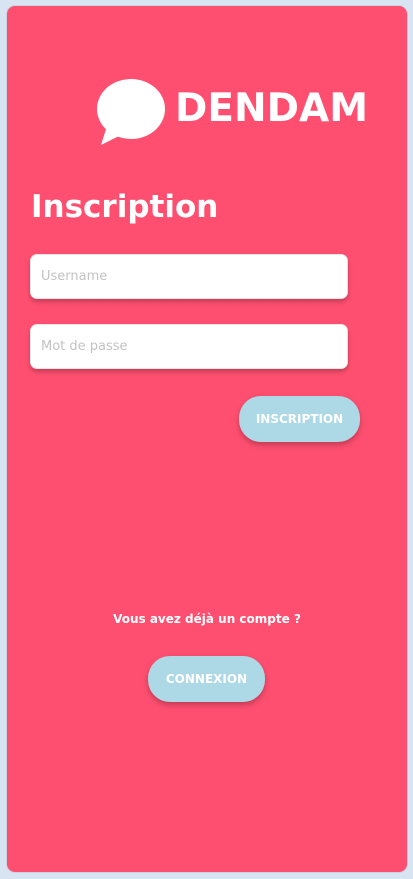 The width and height of the screenshot is (413, 879). I want to click on password-input, so click(189, 346).